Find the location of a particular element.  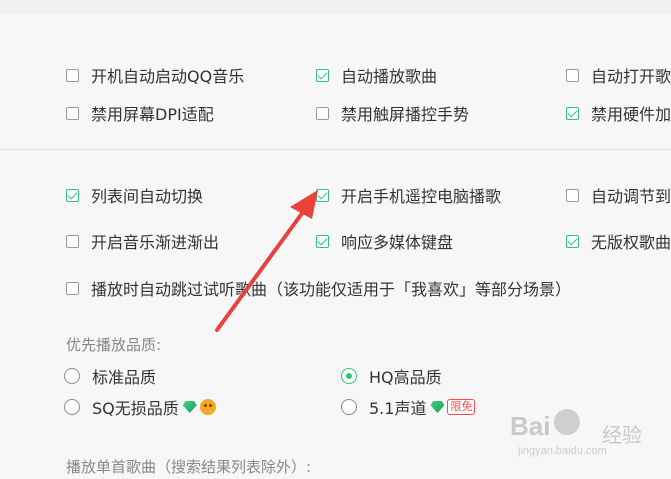

watermark-brand: Bai is located at coordinates (530, 426).